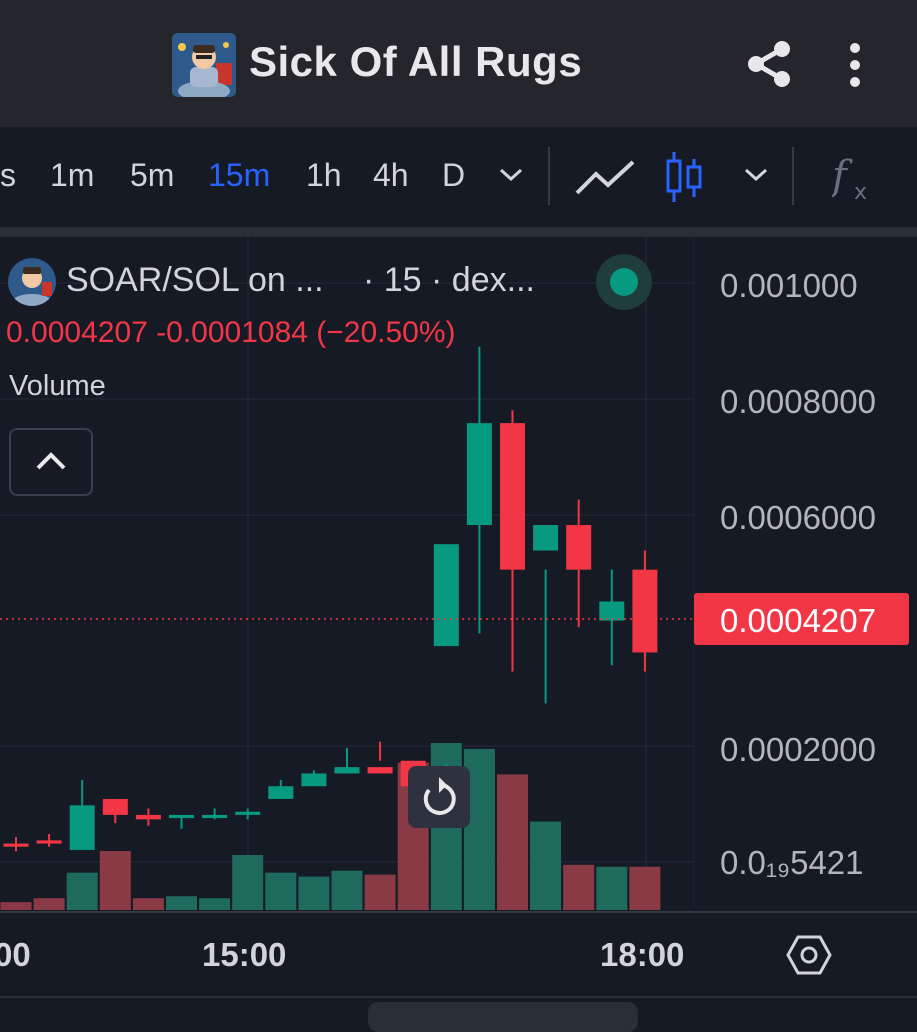 The width and height of the screenshot is (917, 1032). I want to click on connection-status-icon, so click(624, 282).